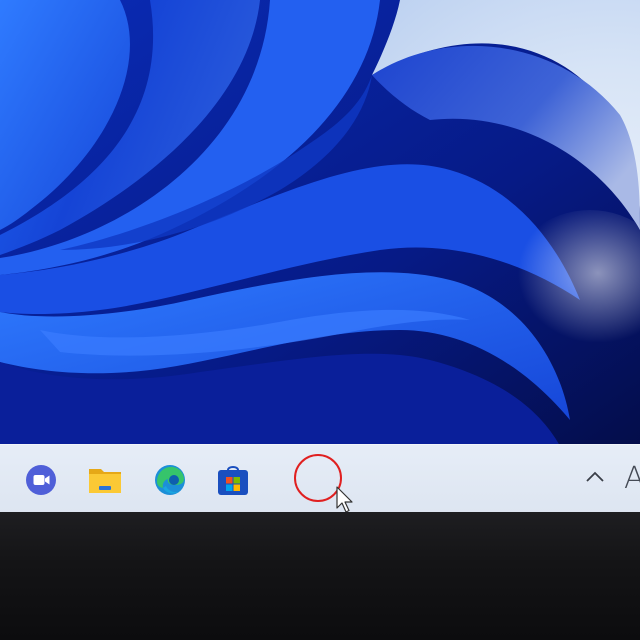 This screenshot has width=640, height=640. Describe the element at coordinates (344, 499) in the screenshot. I see `mouse-cursor-icon` at that location.